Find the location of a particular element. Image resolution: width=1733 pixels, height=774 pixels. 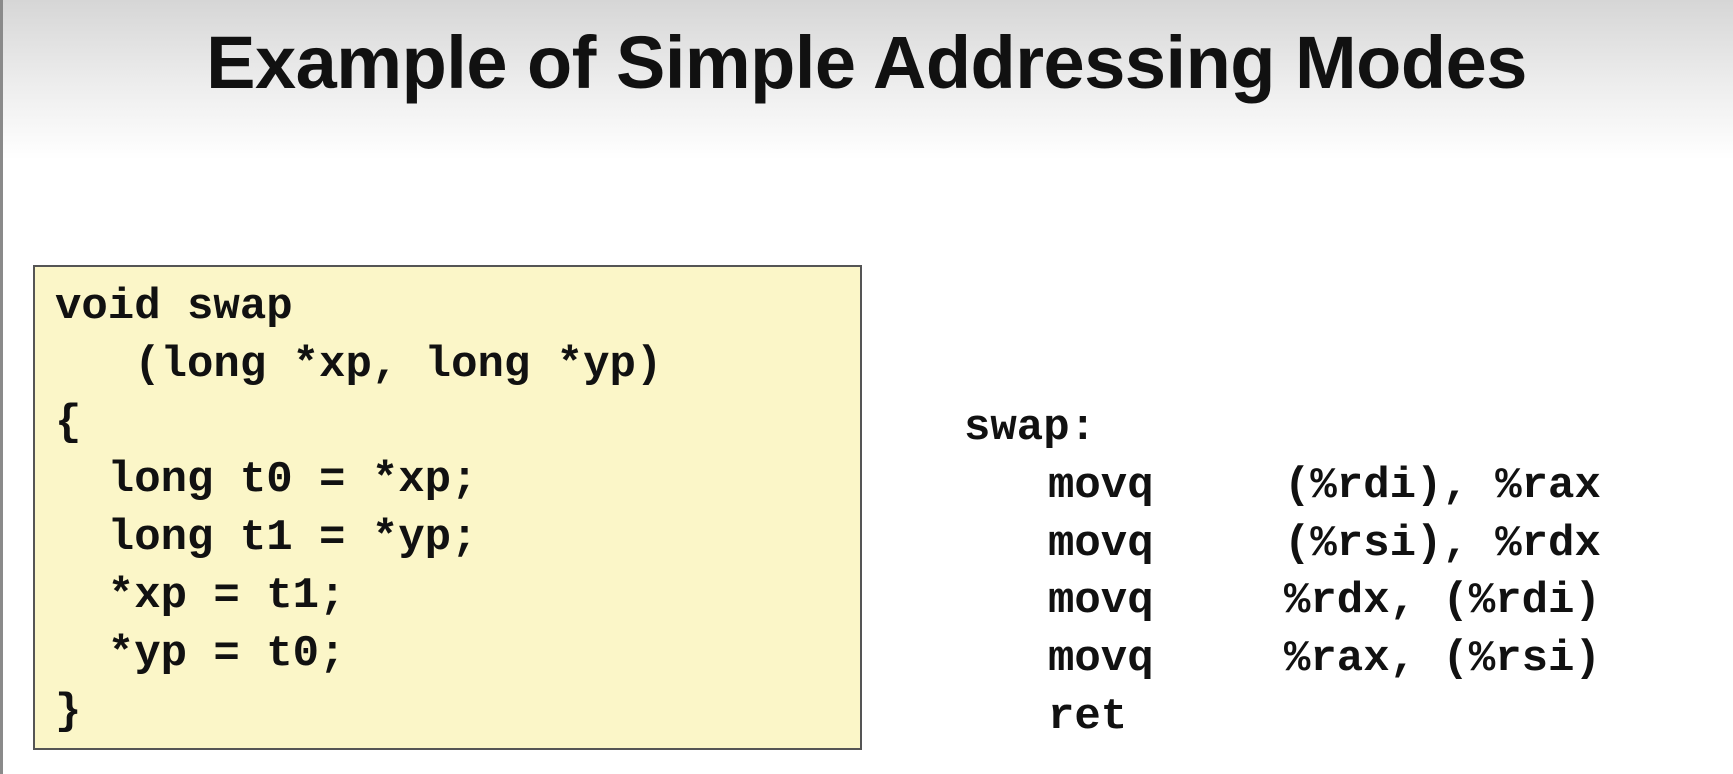

code-line: } is located at coordinates (68, 711).